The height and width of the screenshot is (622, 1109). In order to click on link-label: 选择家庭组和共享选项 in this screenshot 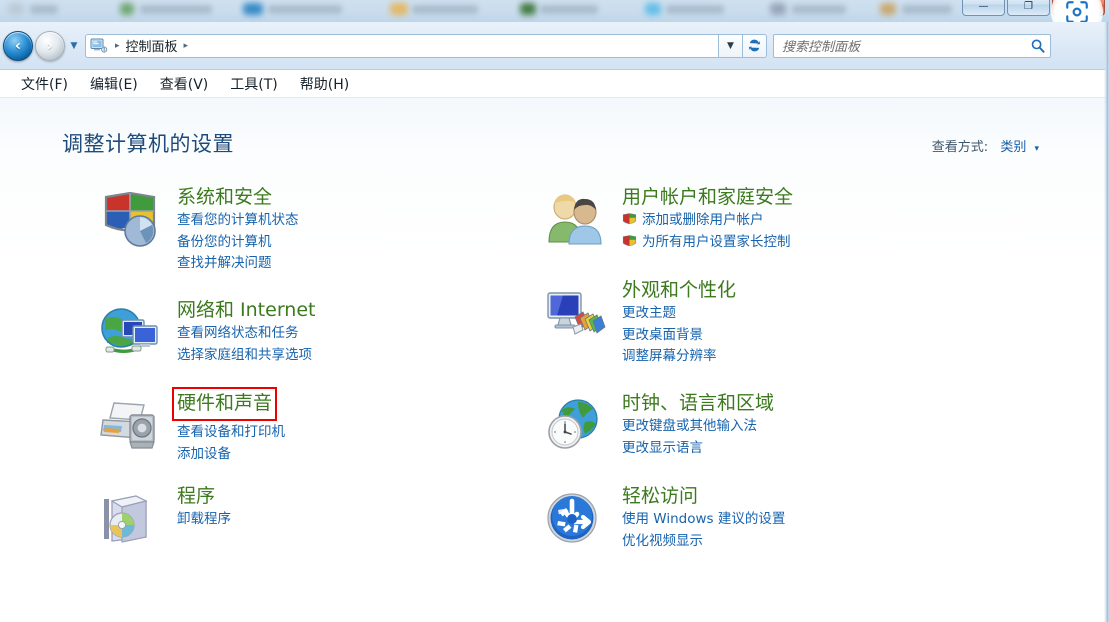, I will do `click(244, 354)`.